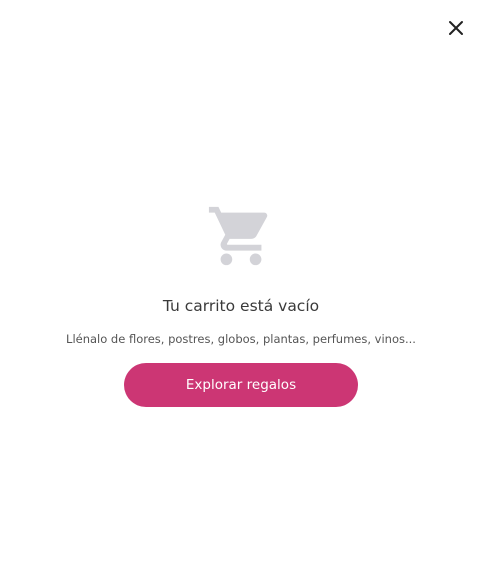  I want to click on close-icon, so click(456, 28).